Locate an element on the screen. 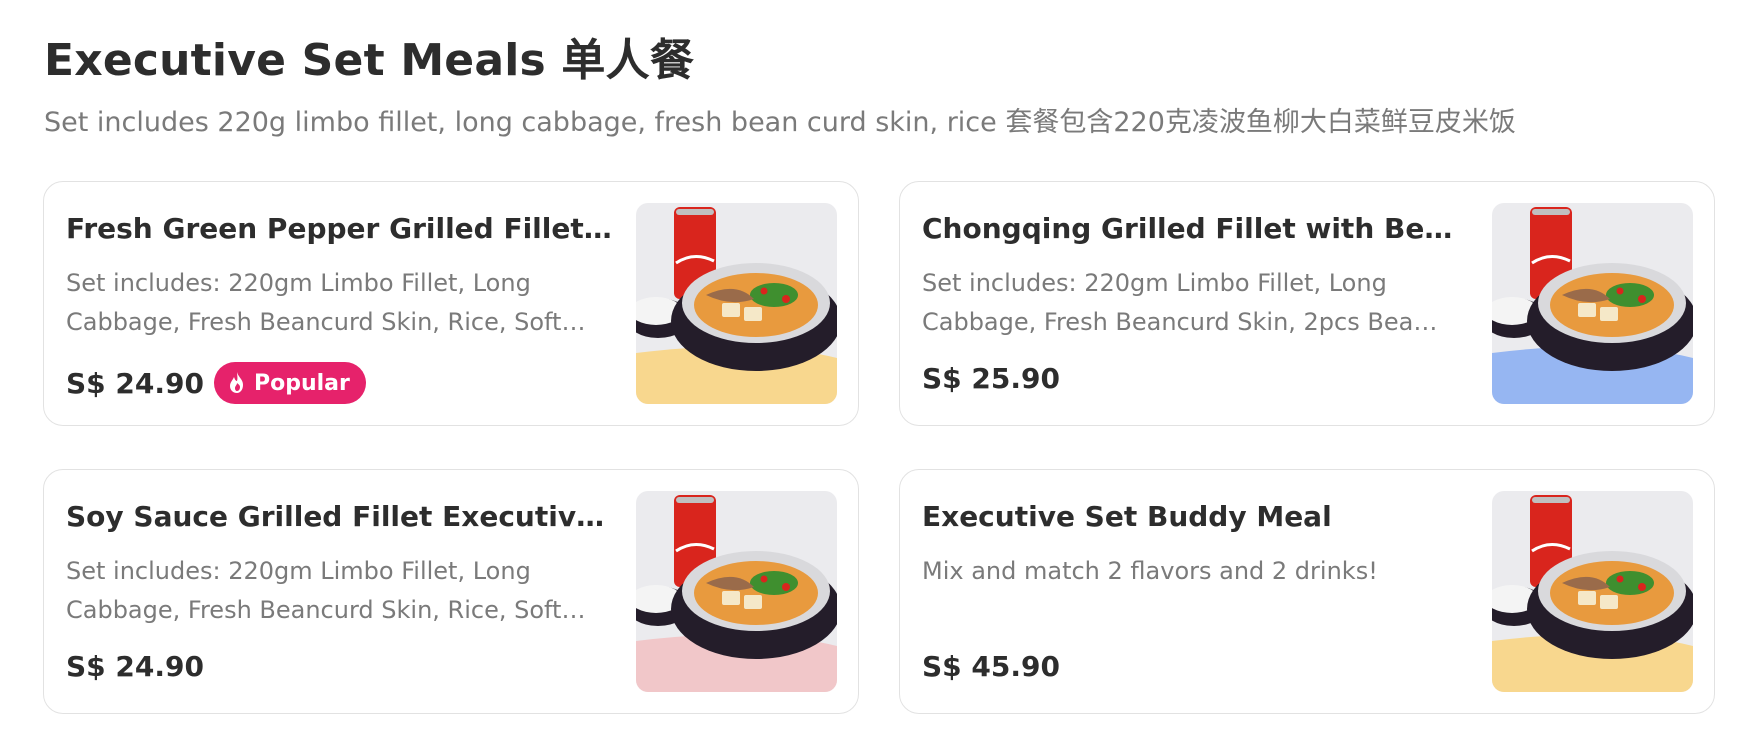  popular-badge-label: Popular is located at coordinates (301, 383).